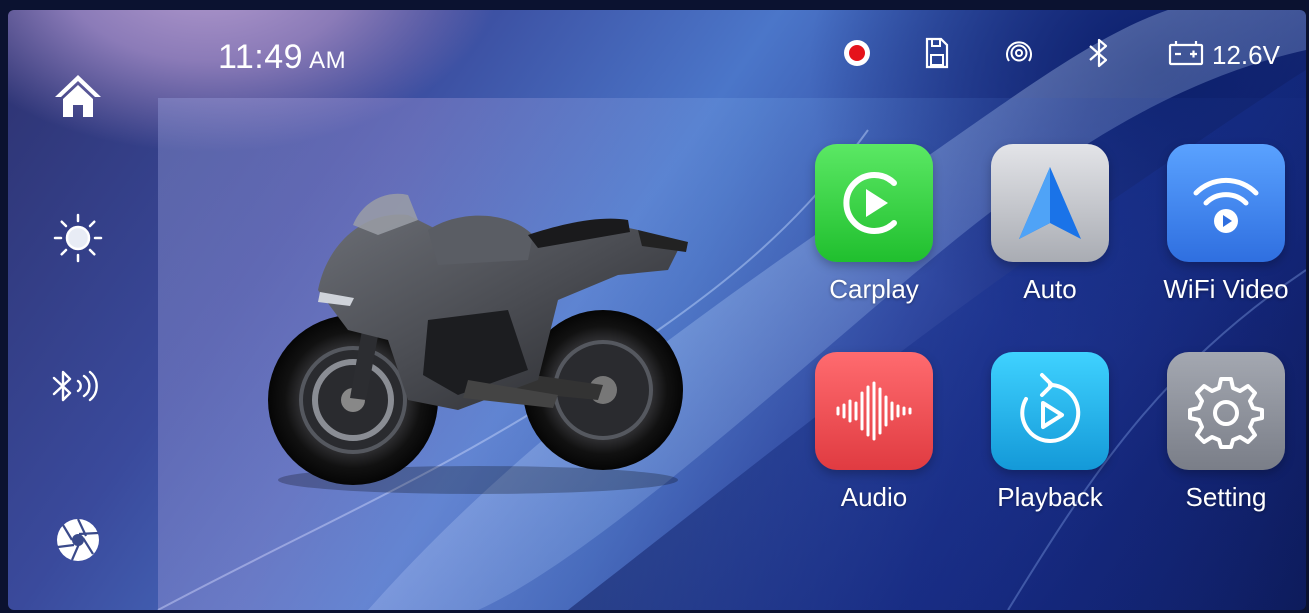  What do you see at coordinates (328, 60) in the screenshot?
I see `clock-ampm: AM` at bounding box center [328, 60].